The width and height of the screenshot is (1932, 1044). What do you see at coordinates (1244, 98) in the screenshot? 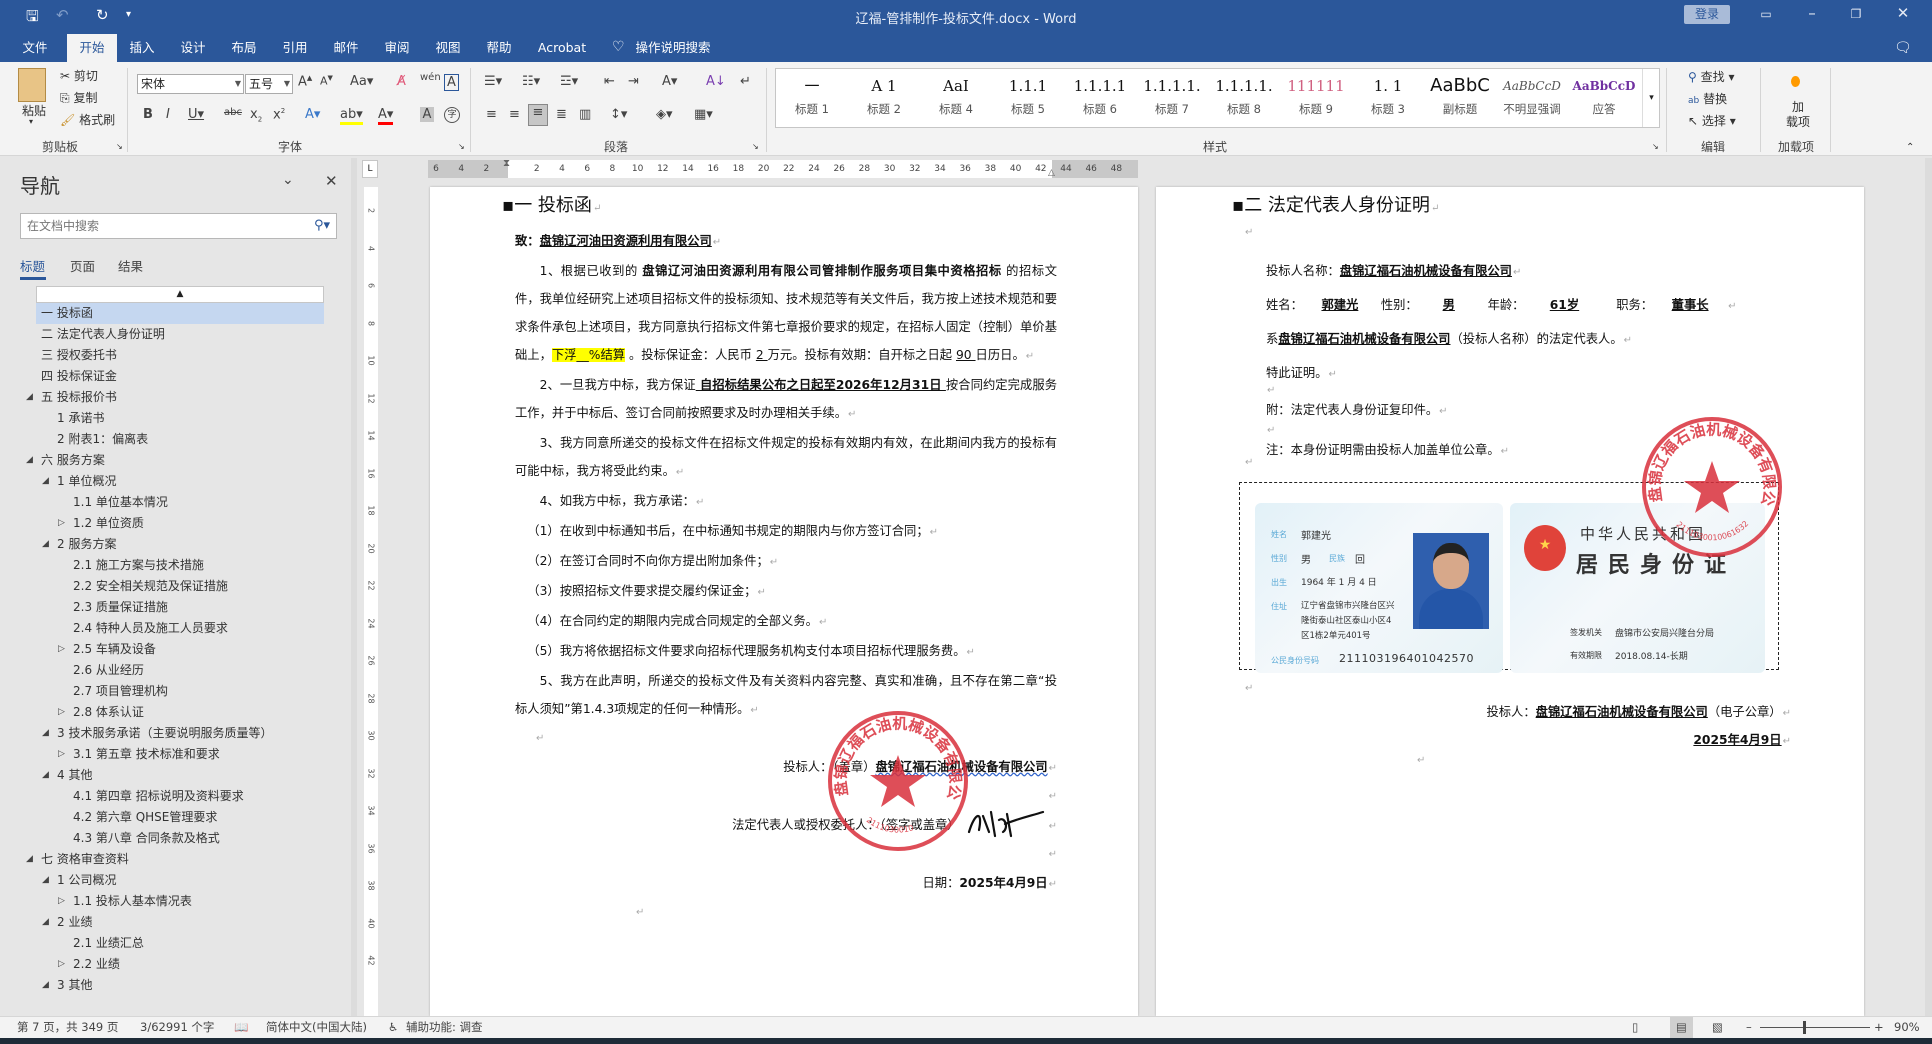
I see `style-heading-8: 1.1.1.1. 标题 8` at bounding box center [1244, 98].